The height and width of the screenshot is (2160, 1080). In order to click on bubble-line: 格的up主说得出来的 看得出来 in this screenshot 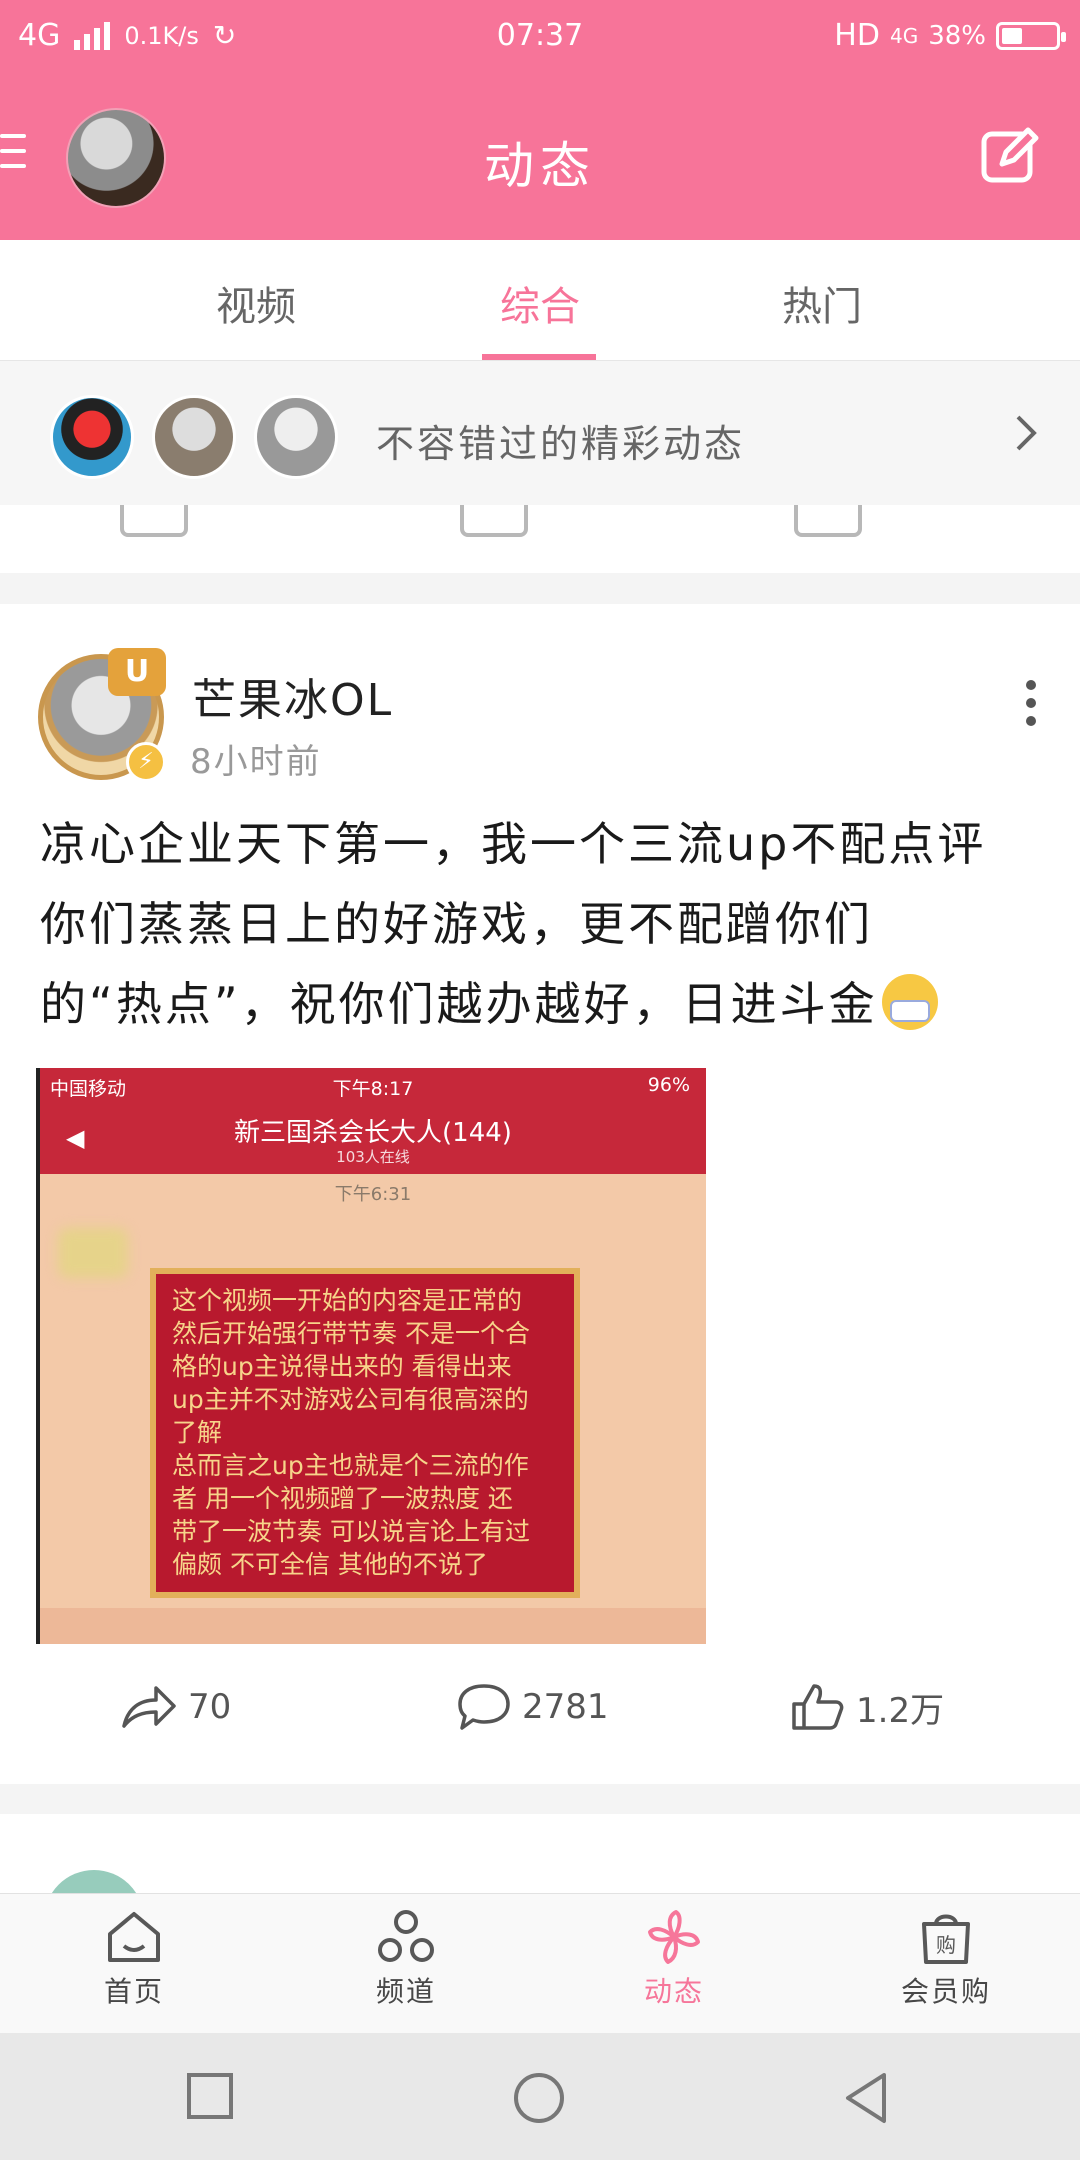, I will do `click(342, 1366)`.